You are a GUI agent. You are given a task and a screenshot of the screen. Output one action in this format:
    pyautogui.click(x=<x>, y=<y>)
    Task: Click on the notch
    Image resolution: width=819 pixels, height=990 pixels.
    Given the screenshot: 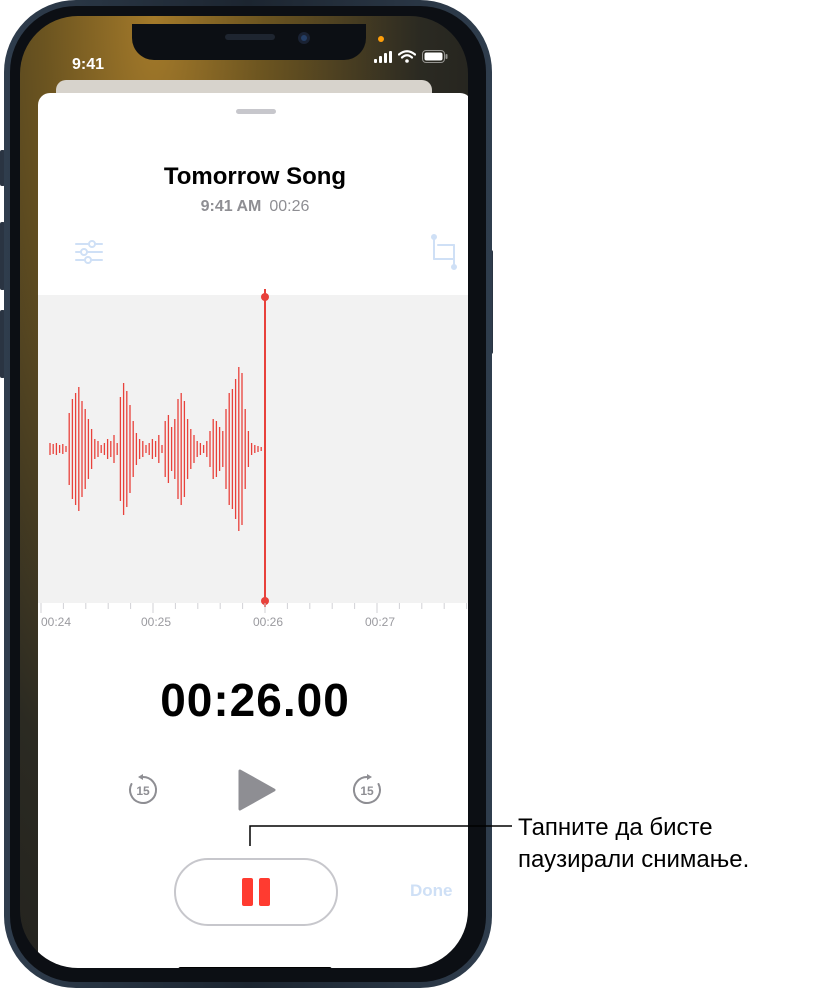 What is the action you would take?
    pyautogui.click(x=249, y=42)
    